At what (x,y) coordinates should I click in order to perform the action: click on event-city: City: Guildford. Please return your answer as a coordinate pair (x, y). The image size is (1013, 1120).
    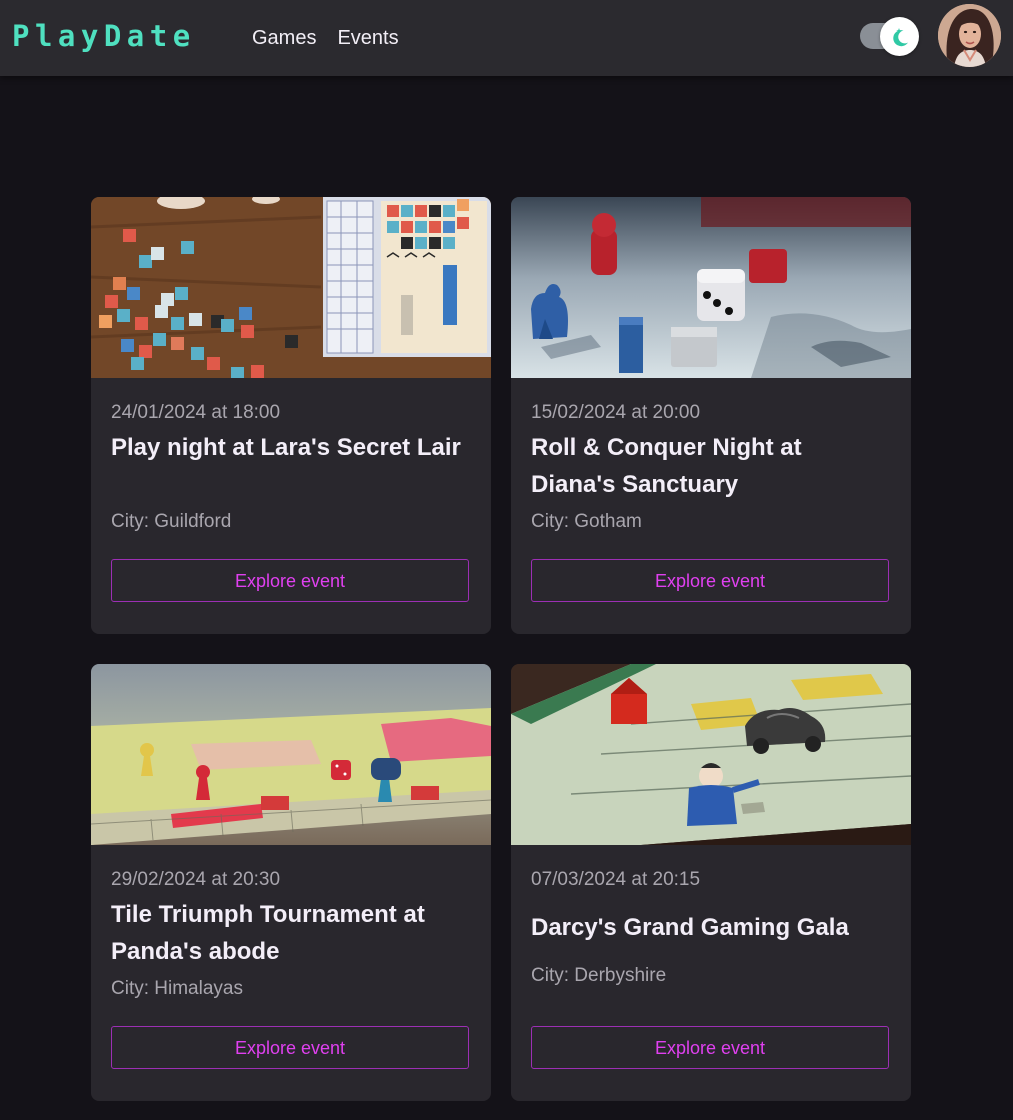
    Looking at the image, I should click on (171, 521).